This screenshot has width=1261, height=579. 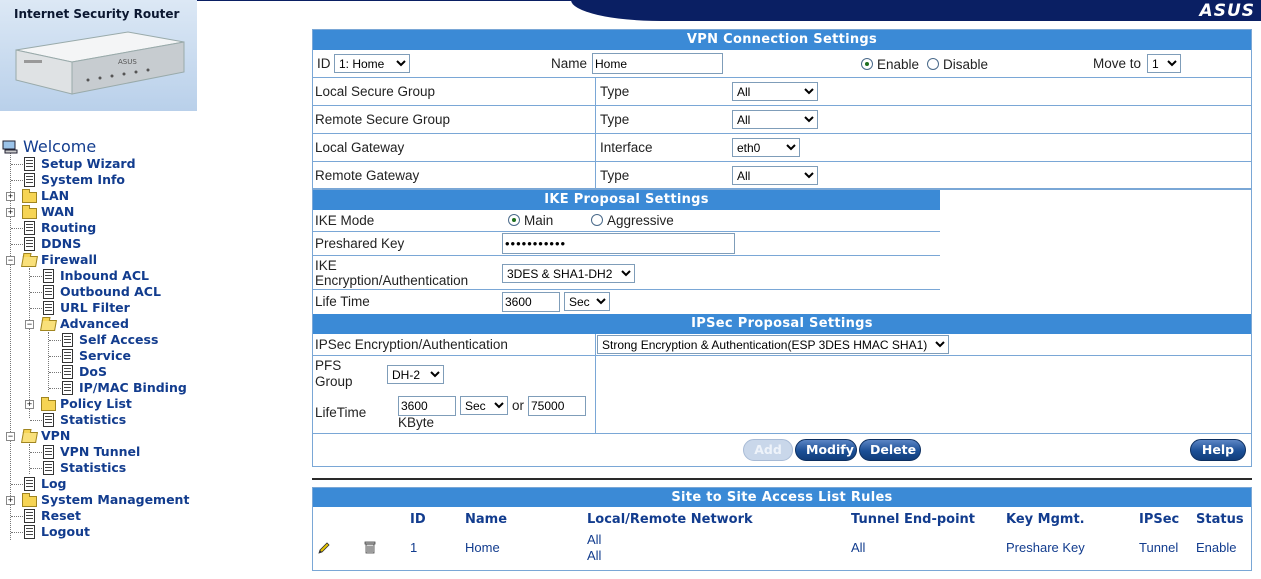 What do you see at coordinates (127, 62) in the screenshot?
I see `router-brand-label: ASUS` at bounding box center [127, 62].